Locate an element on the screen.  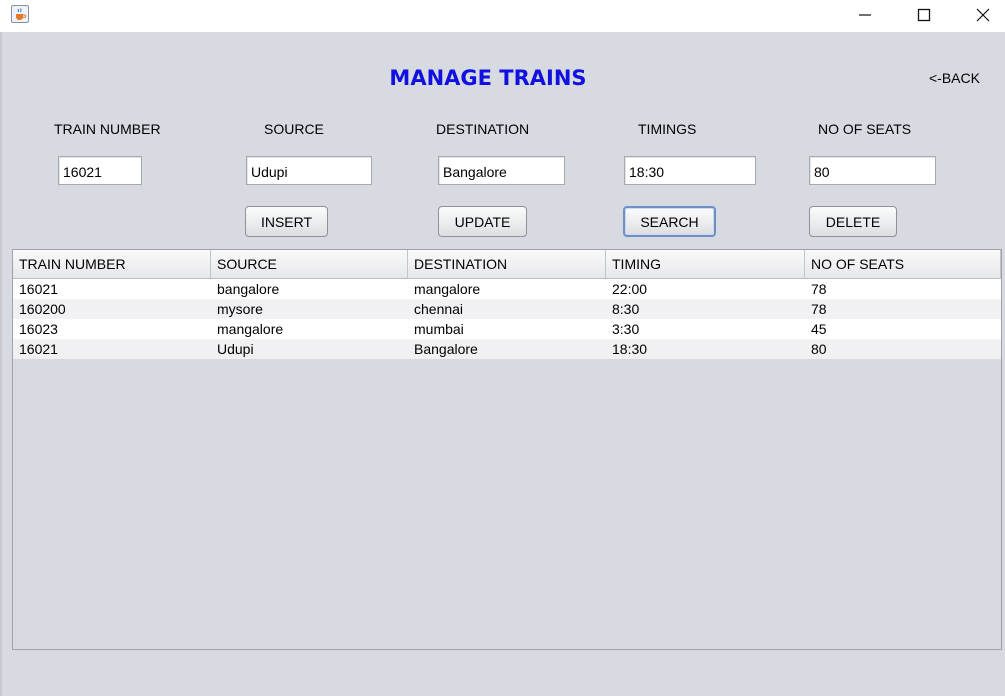
timings-label: TIMINGS is located at coordinates (667, 129).